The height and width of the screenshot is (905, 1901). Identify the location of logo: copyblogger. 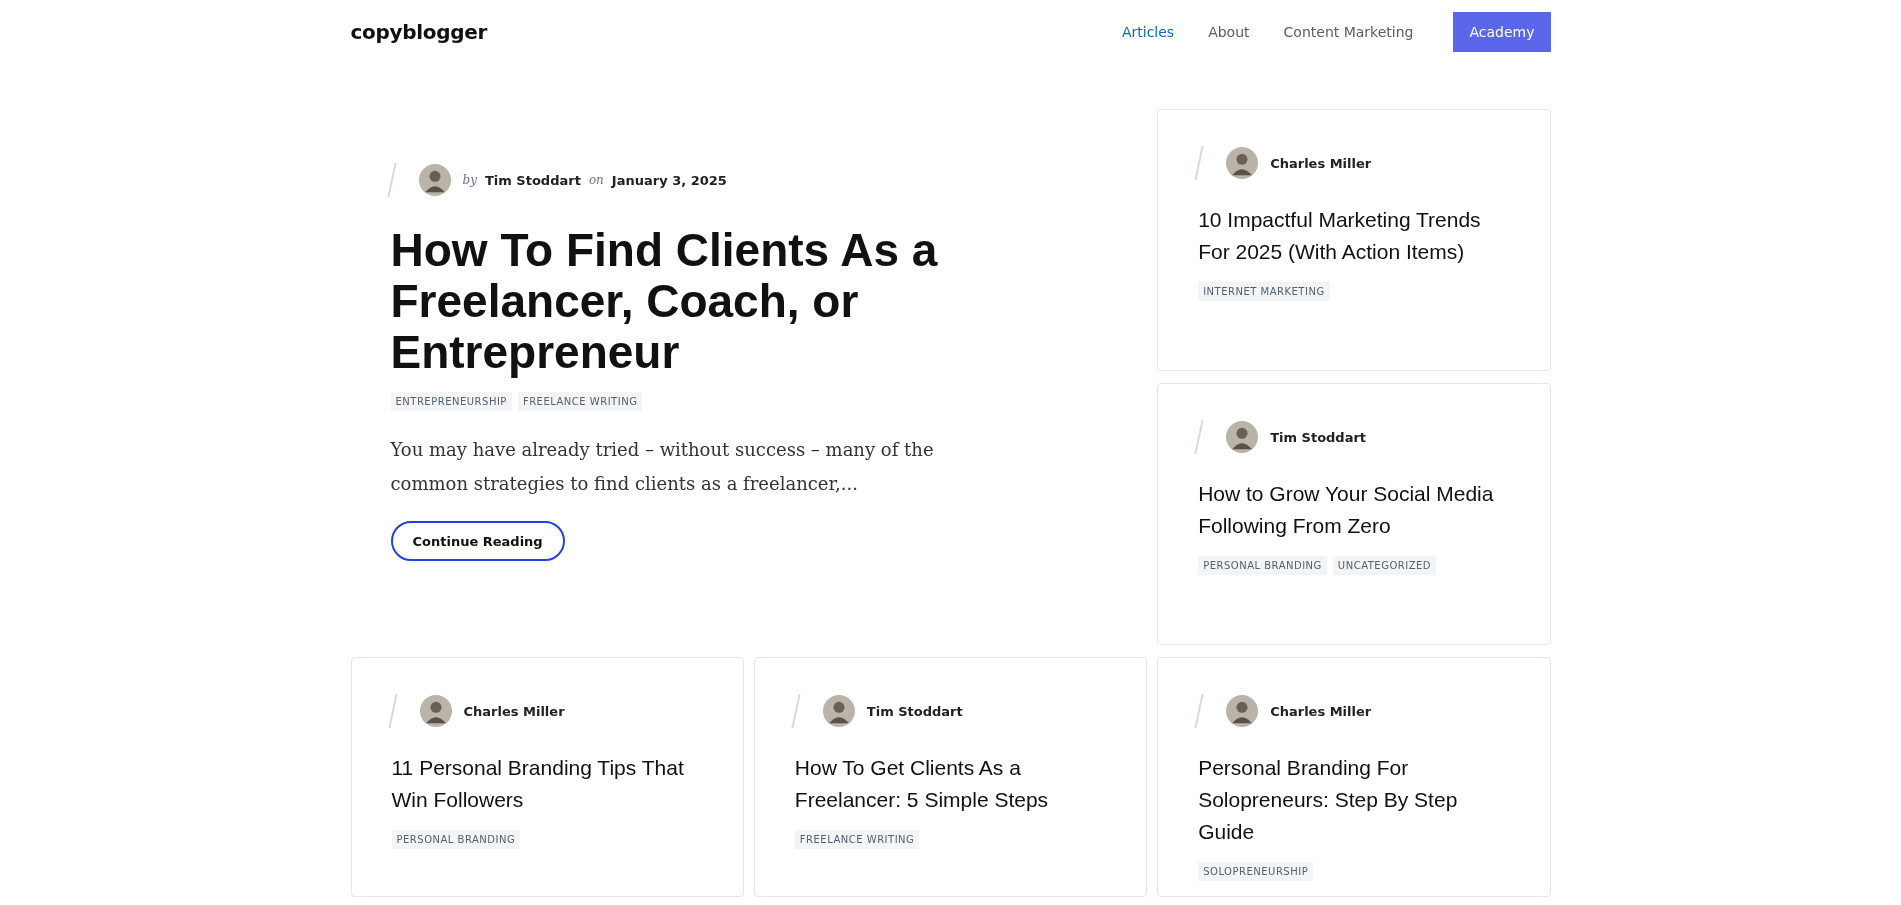
(419, 32).